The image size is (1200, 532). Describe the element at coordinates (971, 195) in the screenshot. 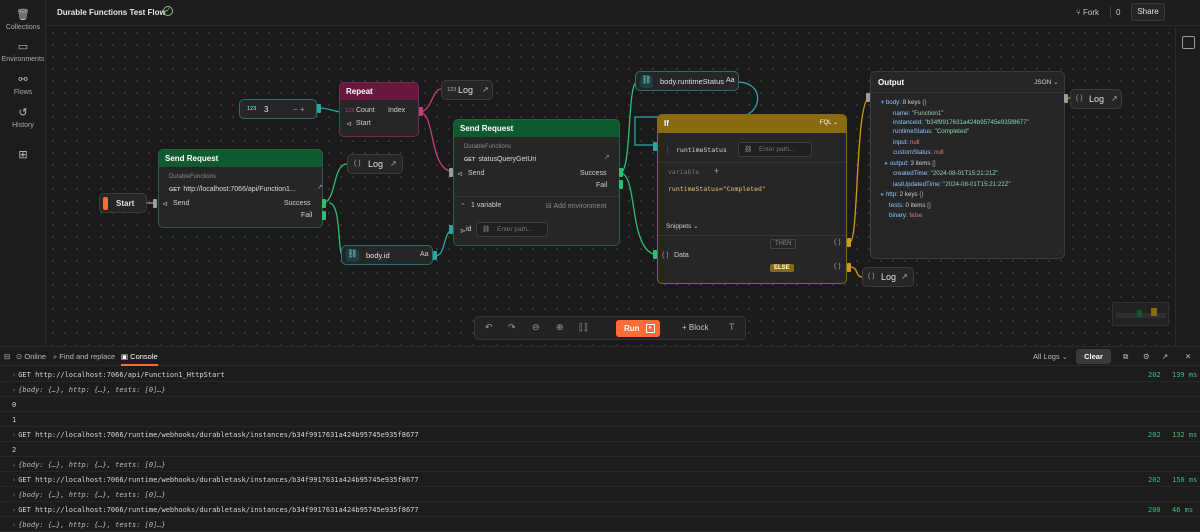

I see `json-row: ▸ http: 2 keys {}` at that location.